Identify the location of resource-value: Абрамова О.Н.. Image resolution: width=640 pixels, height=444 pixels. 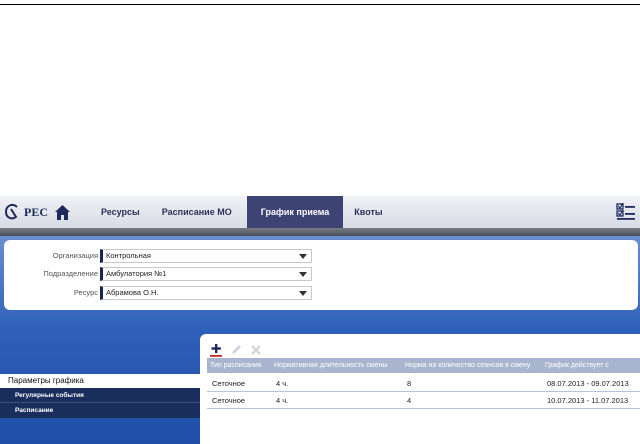
(132, 292).